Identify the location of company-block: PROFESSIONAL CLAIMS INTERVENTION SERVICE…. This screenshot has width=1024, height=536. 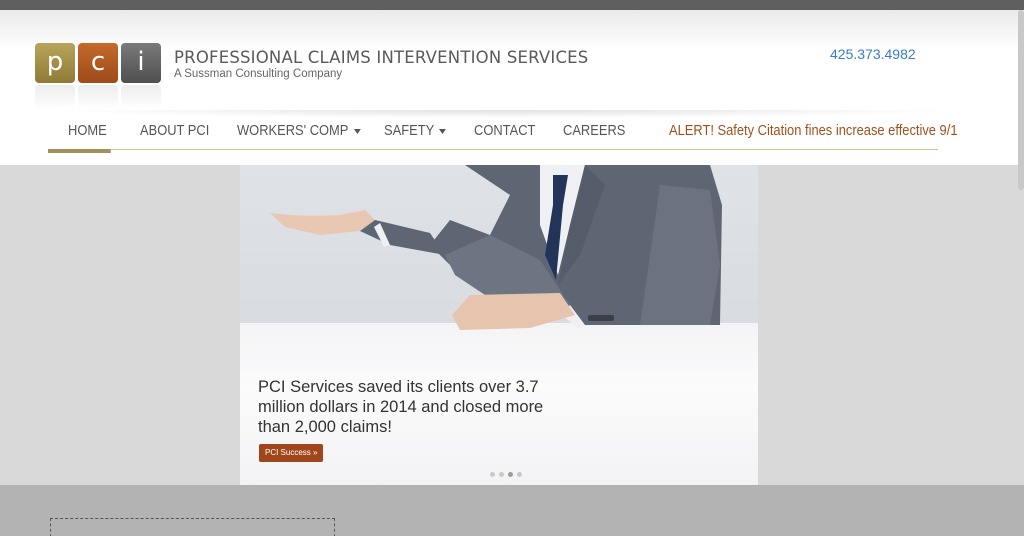
(381, 64).